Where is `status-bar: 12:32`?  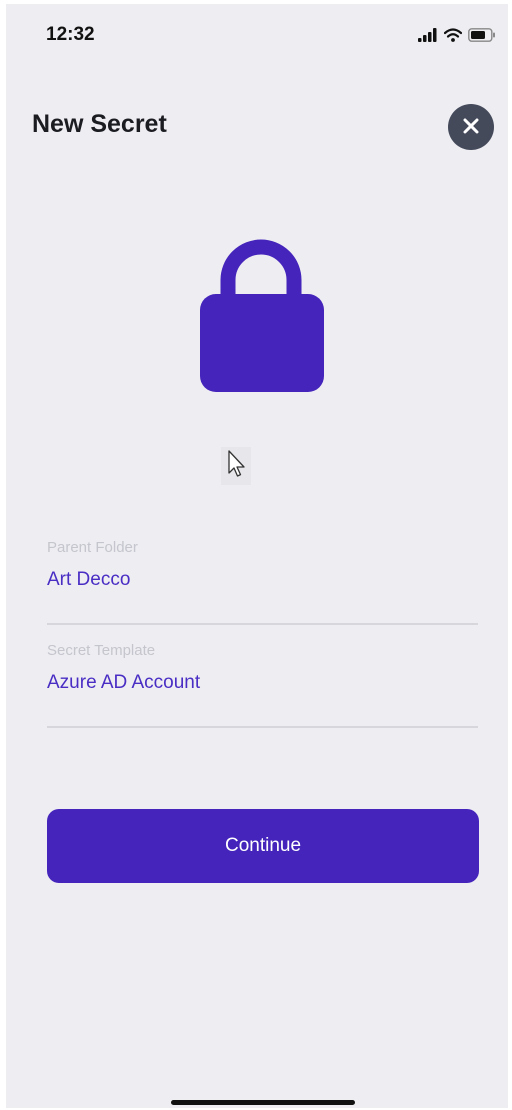 status-bar: 12:32 is located at coordinates (257, 34).